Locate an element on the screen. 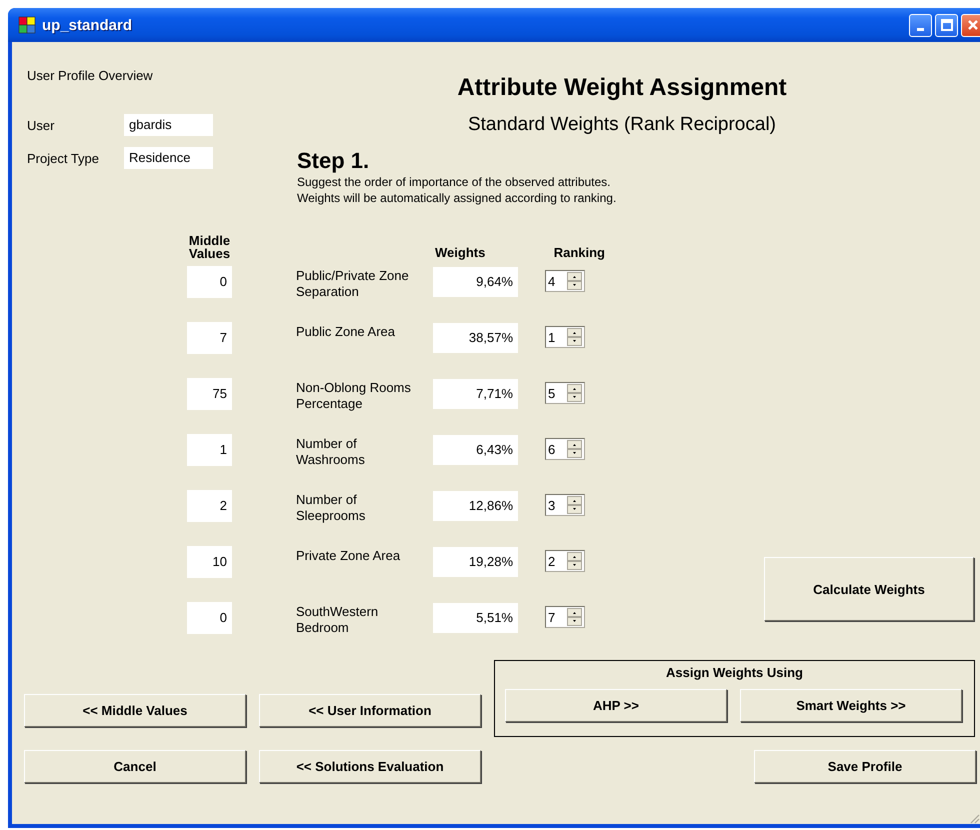 The width and height of the screenshot is (980, 830). form-subtitle: Standard Weights (Rank Reciprocal) is located at coordinates (621, 125).